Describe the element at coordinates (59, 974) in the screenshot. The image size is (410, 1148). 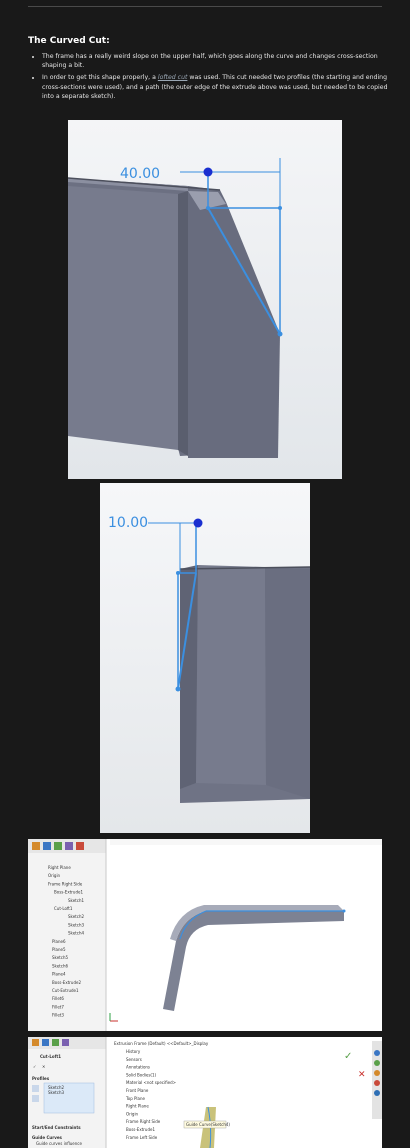
I see `tree-item: Plane4` at that location.